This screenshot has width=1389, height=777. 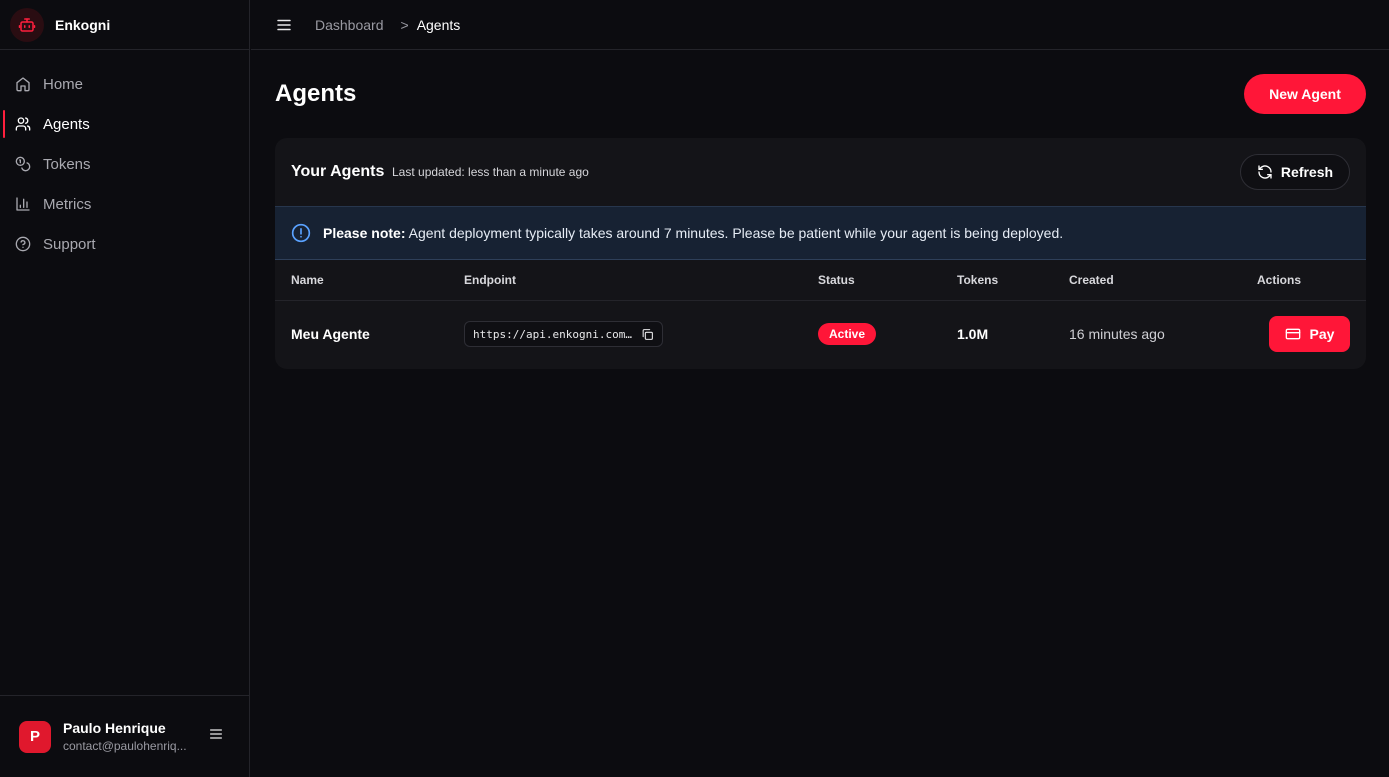 I want to click on sidebar-item-support: Support, so click(x=124, y=244).